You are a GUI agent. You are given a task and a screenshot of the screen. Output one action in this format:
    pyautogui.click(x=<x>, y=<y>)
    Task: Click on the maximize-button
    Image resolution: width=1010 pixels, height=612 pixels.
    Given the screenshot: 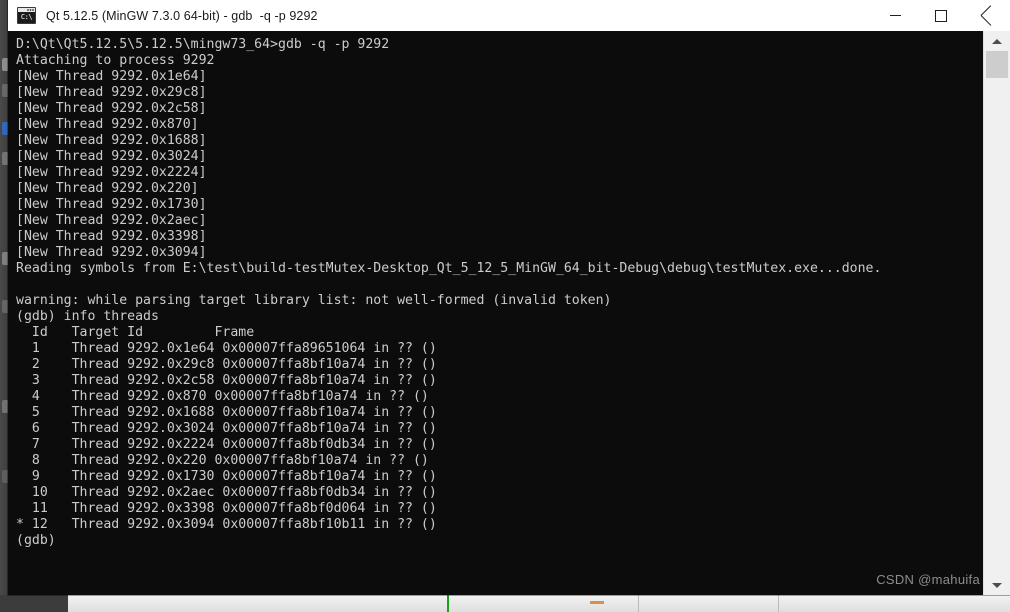 What is the action you would take?
    pyautogui.click(x=941, y=15)
    